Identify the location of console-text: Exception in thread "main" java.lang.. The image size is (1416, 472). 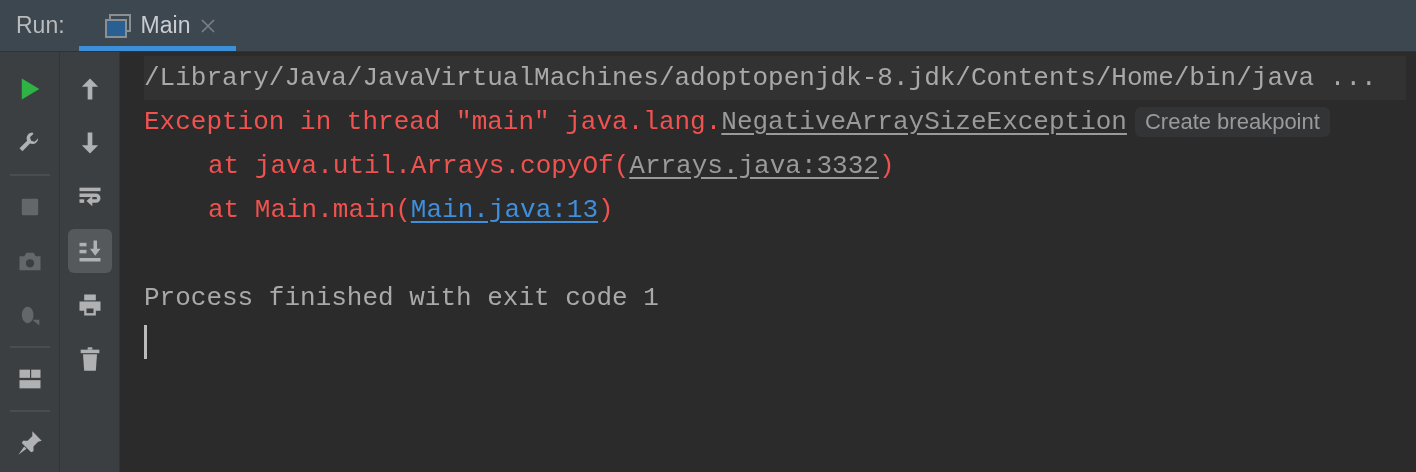
(433, 122).